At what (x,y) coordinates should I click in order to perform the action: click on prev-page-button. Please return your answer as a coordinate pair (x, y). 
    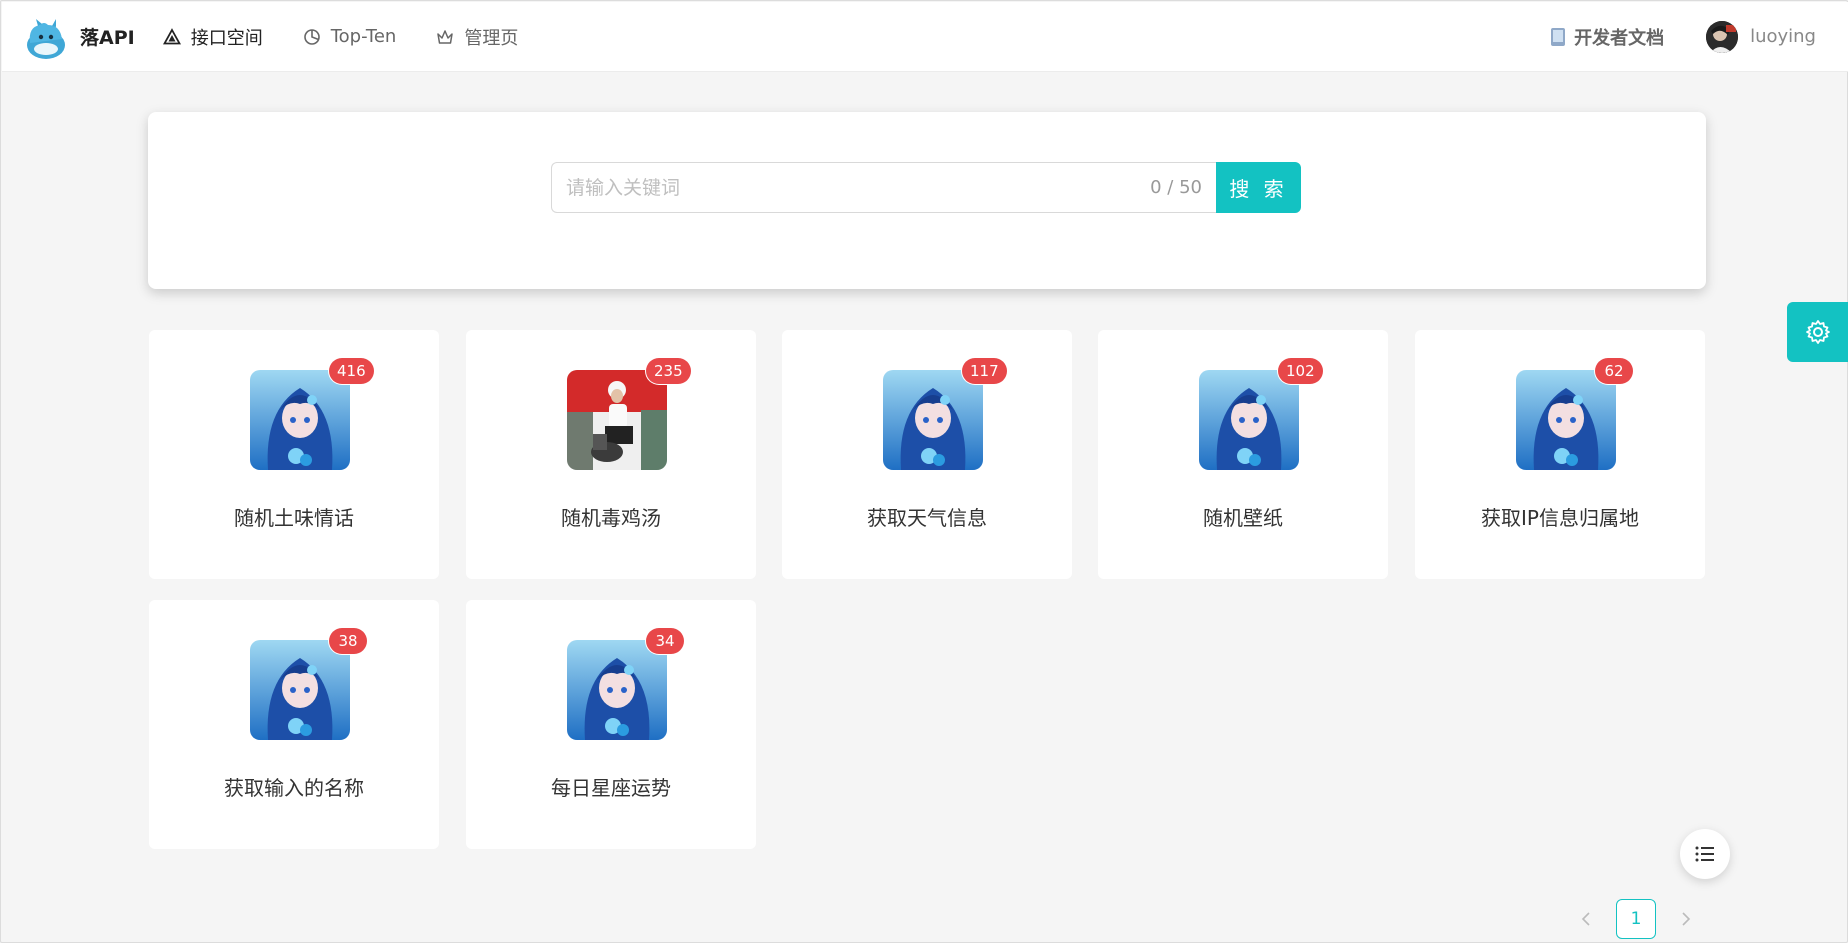
    Looking at the image, I should click on (1586, 919).